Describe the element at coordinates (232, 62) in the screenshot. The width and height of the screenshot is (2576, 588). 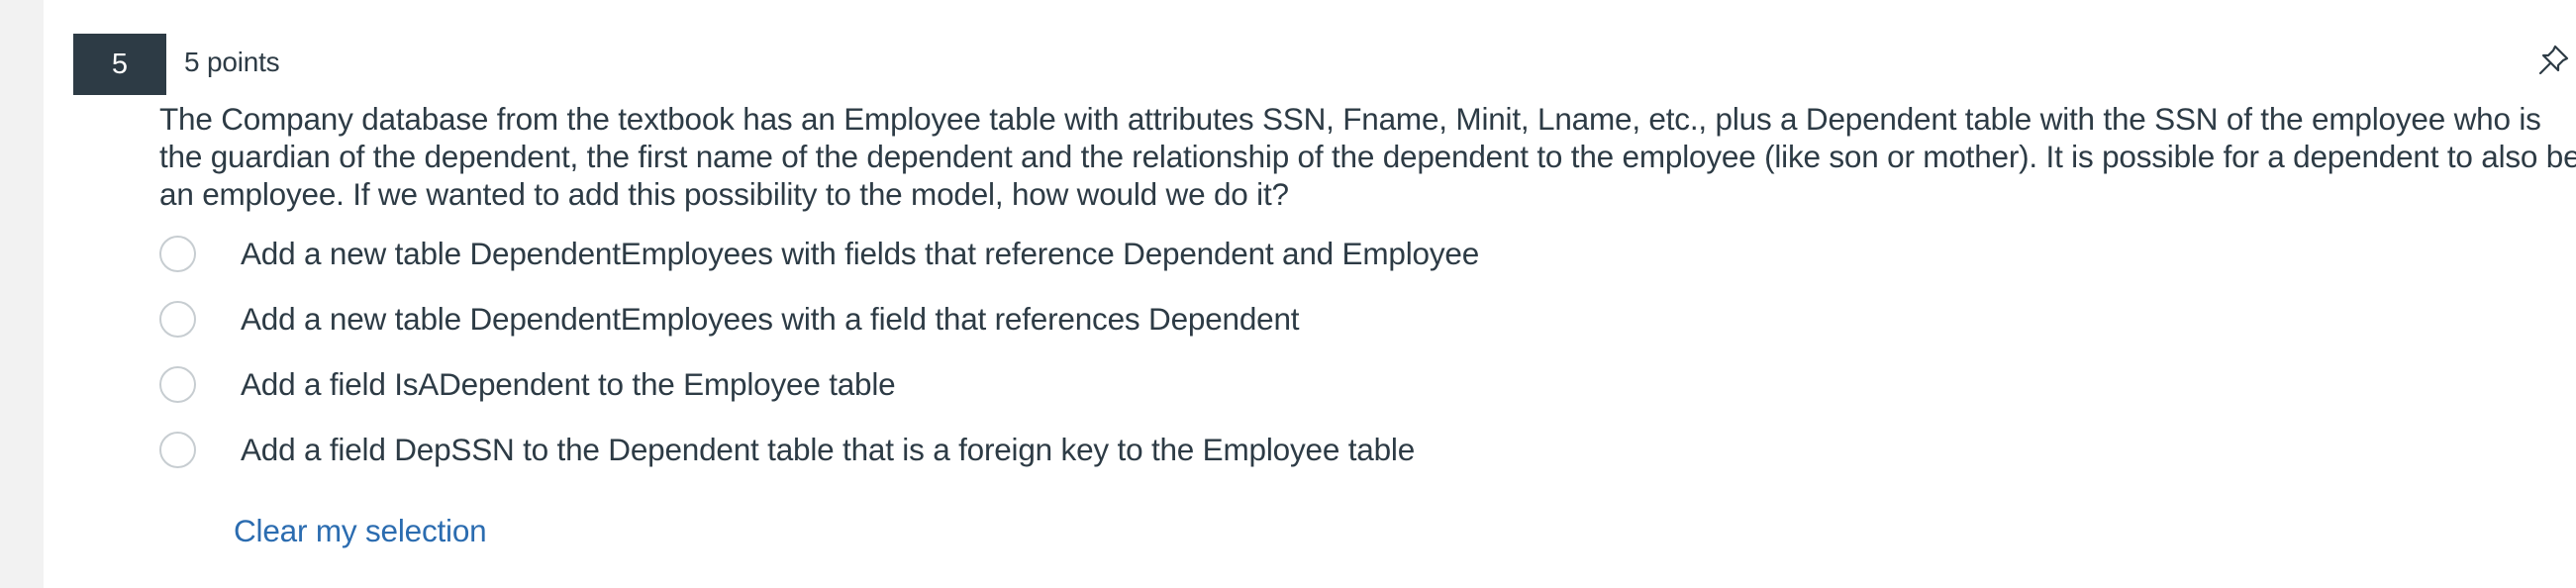
I see `question-points: 5 points` at that location.